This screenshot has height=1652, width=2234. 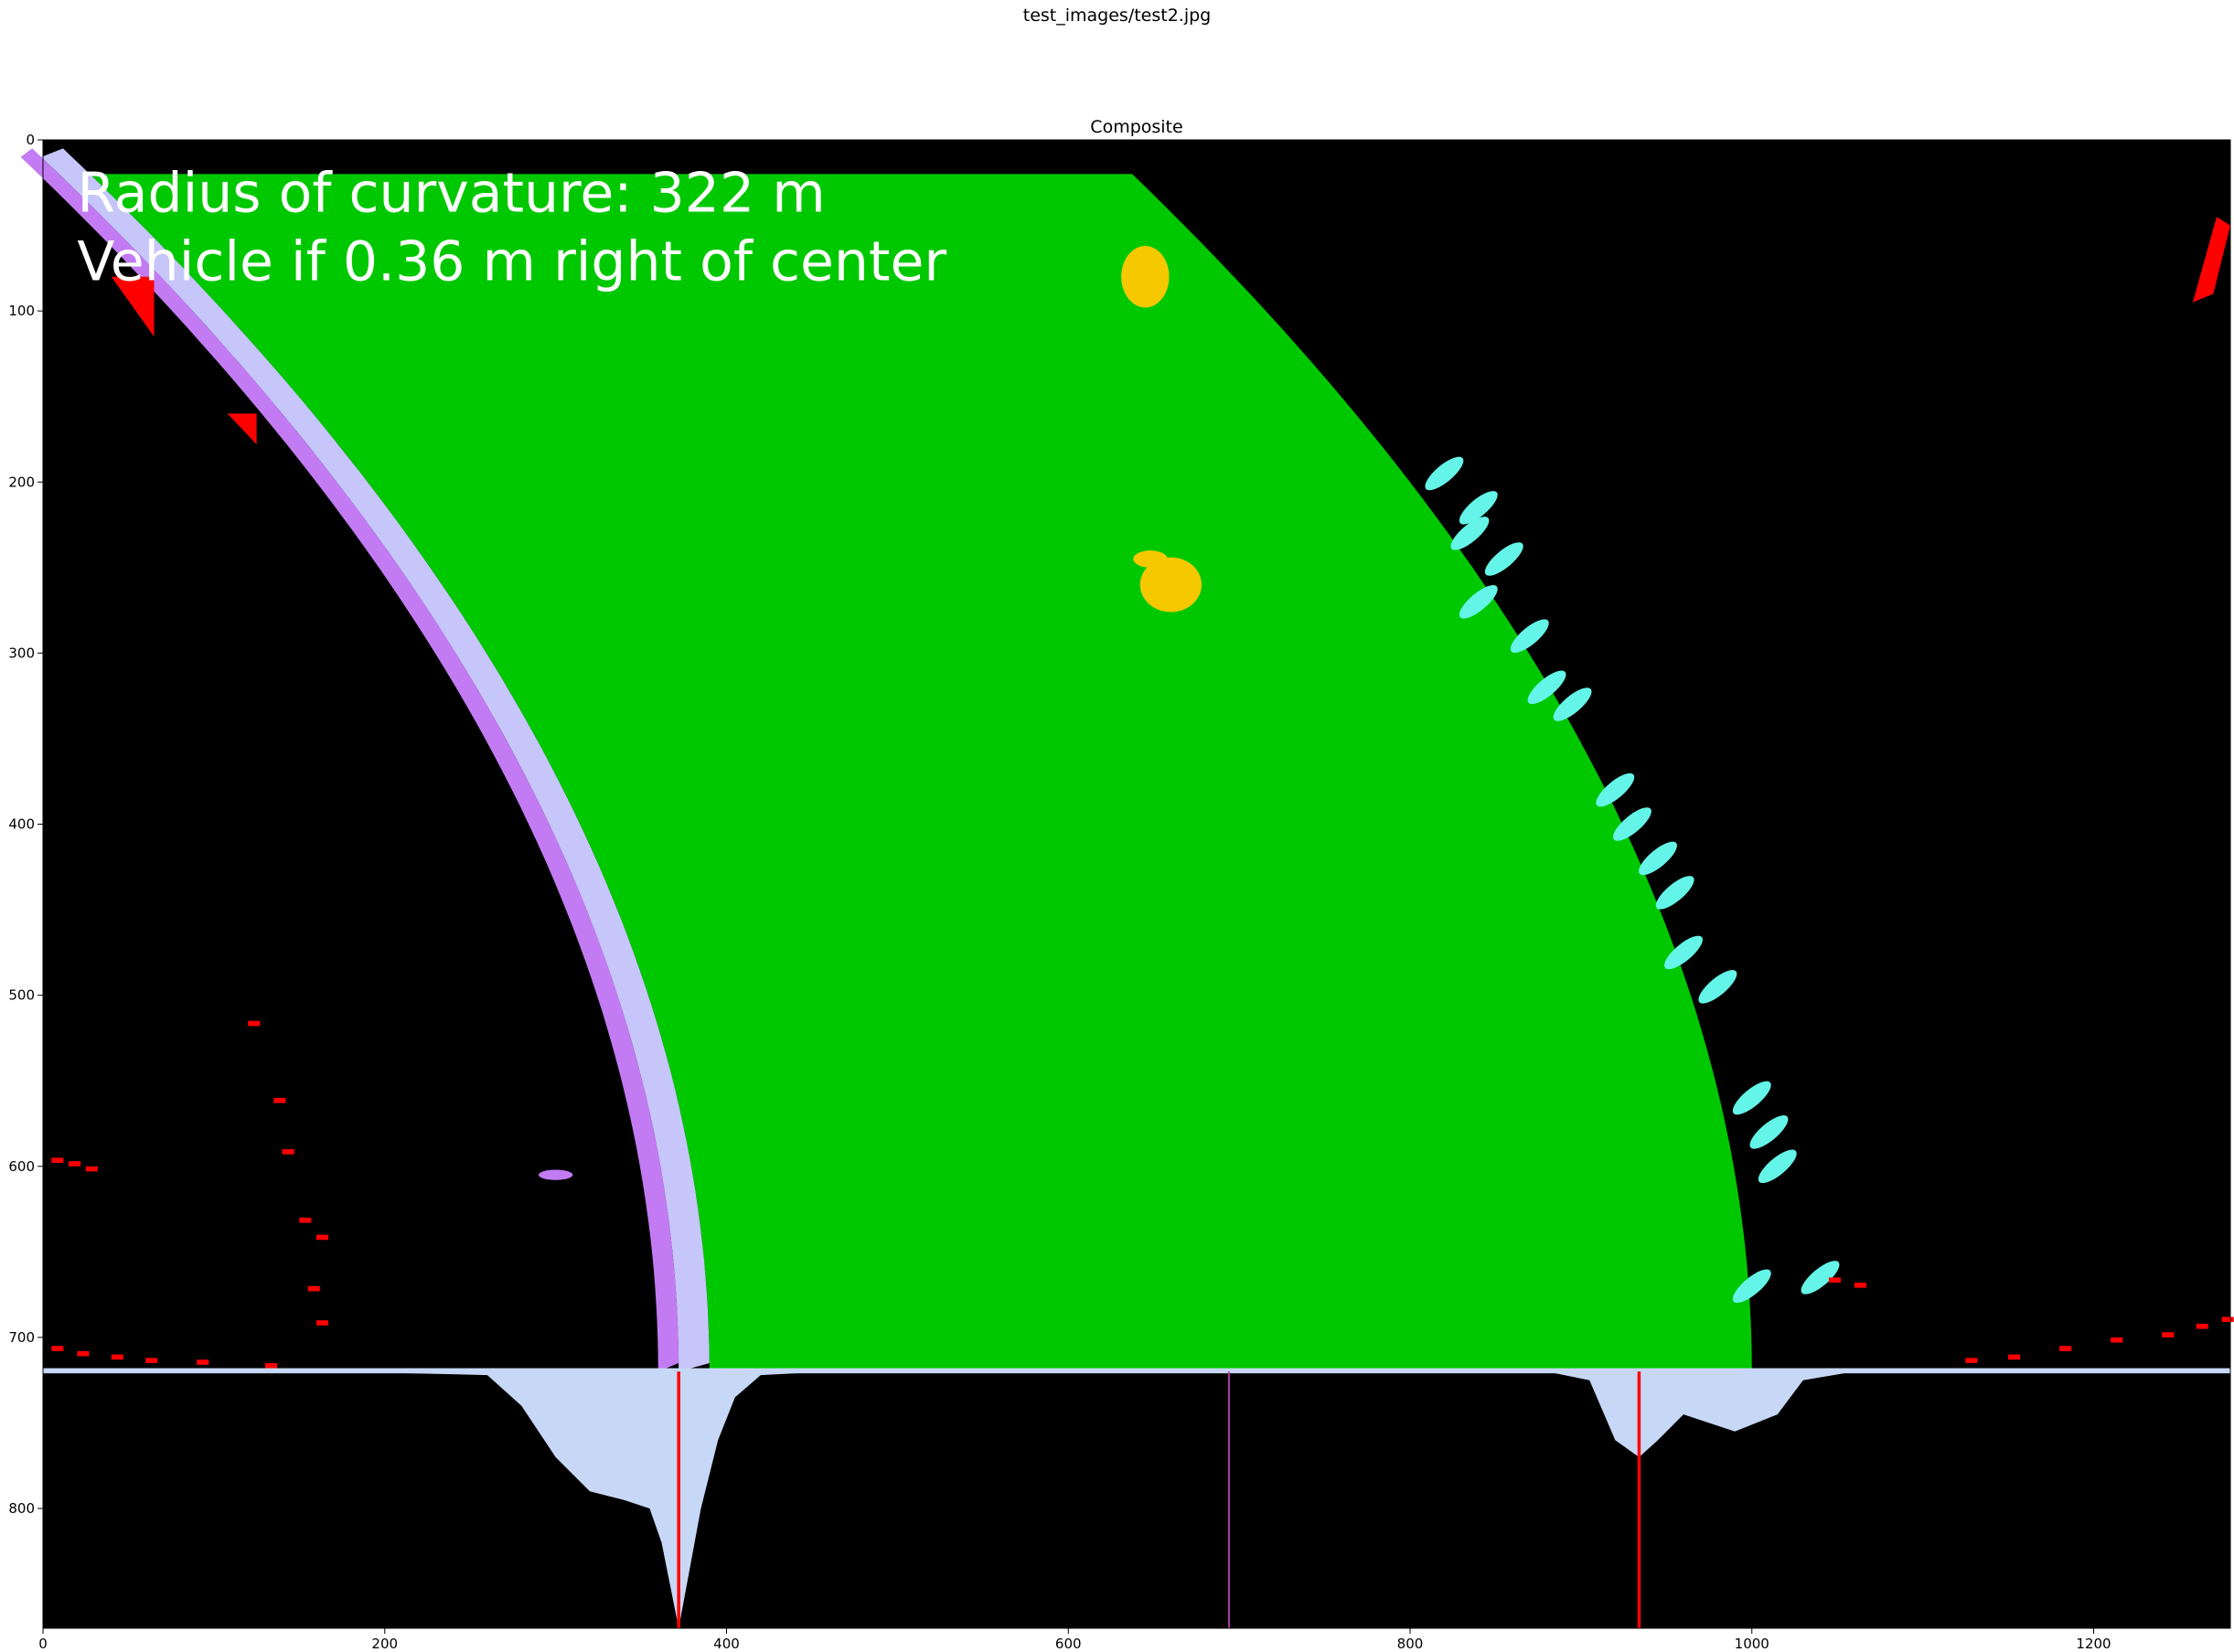 I want to click on y-tick-label: 800, so click(x=21, y=1508).